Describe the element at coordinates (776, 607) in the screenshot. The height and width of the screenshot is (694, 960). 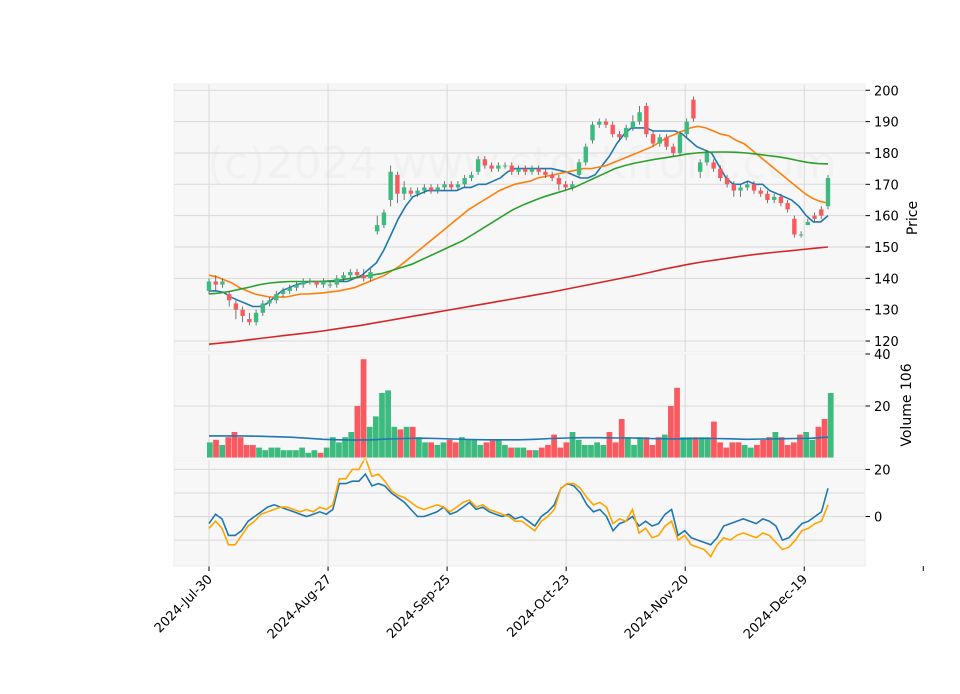
I see `x-tick-label: 2024-Dec-19` at that location.